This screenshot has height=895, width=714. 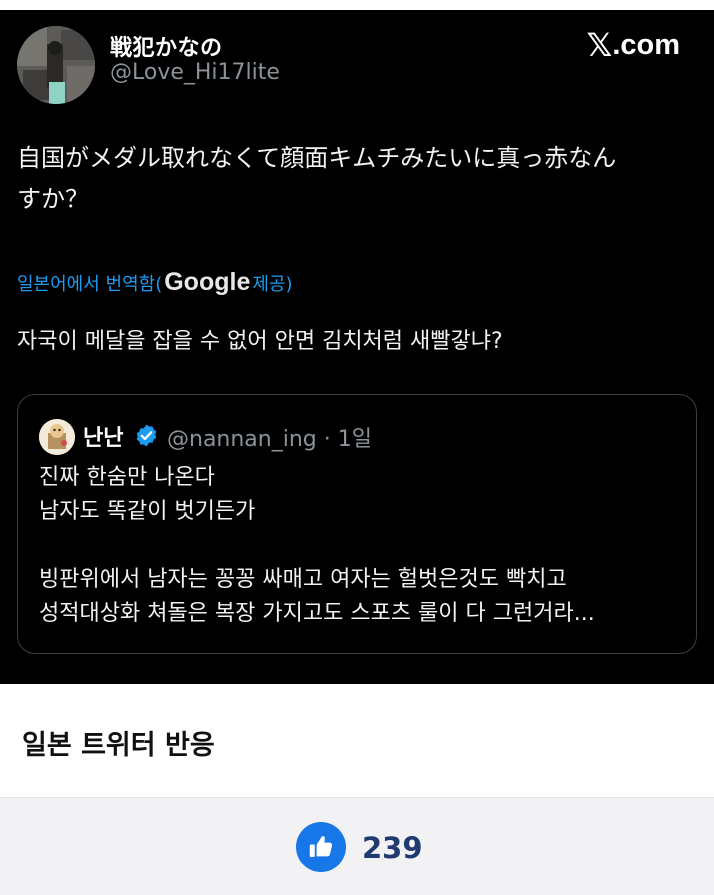 I want to click on quoted-user-avatar, so click(x=57, y=437).